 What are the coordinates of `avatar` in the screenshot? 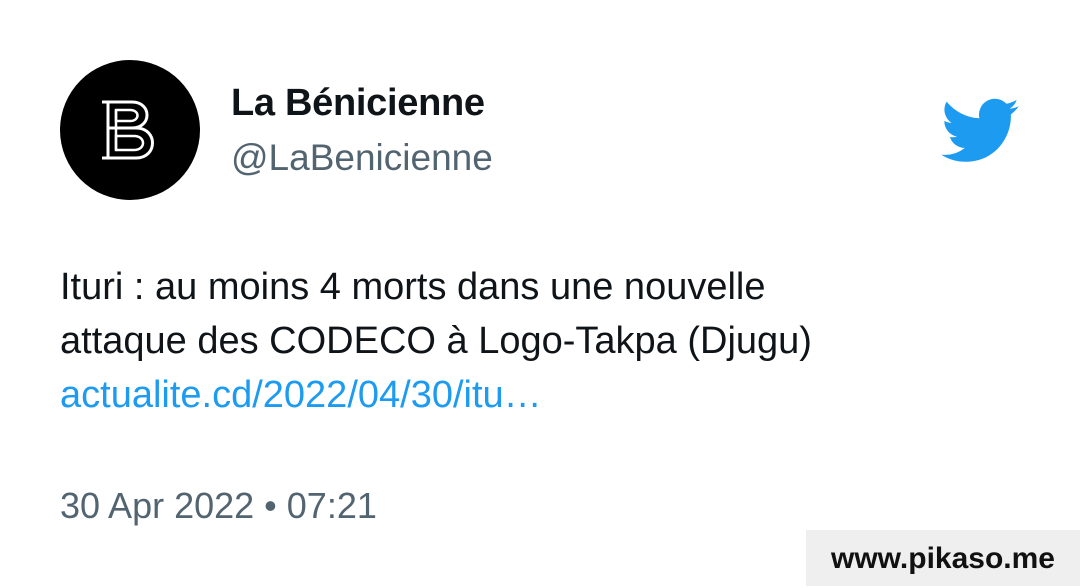 It's located at (130, 130).